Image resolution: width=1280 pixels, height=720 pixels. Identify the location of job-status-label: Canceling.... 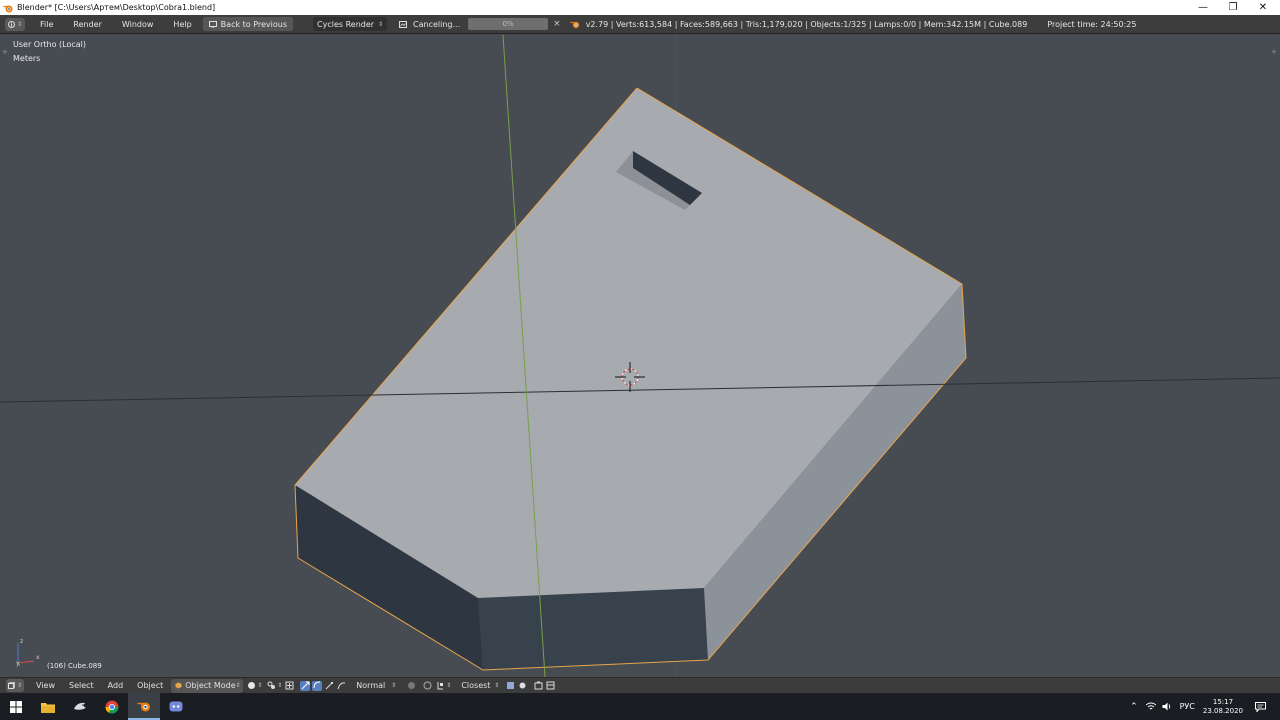
(437, 24).